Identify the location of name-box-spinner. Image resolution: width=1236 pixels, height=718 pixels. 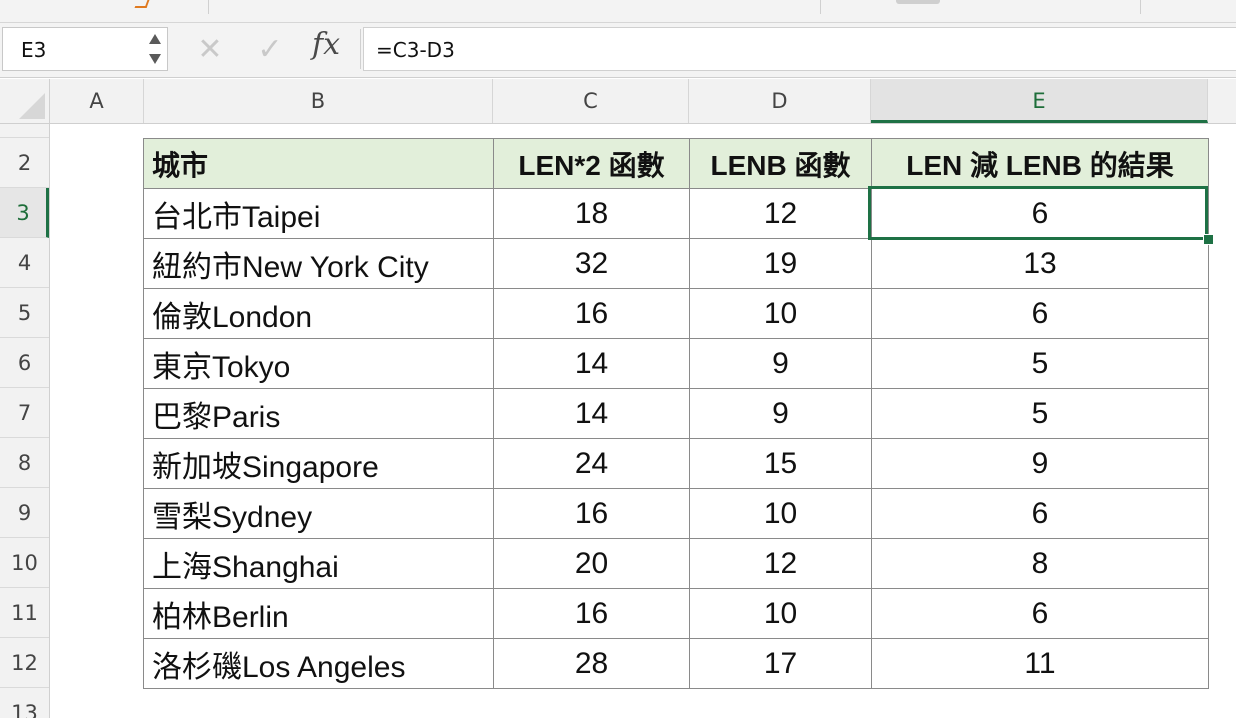
(155, 50).